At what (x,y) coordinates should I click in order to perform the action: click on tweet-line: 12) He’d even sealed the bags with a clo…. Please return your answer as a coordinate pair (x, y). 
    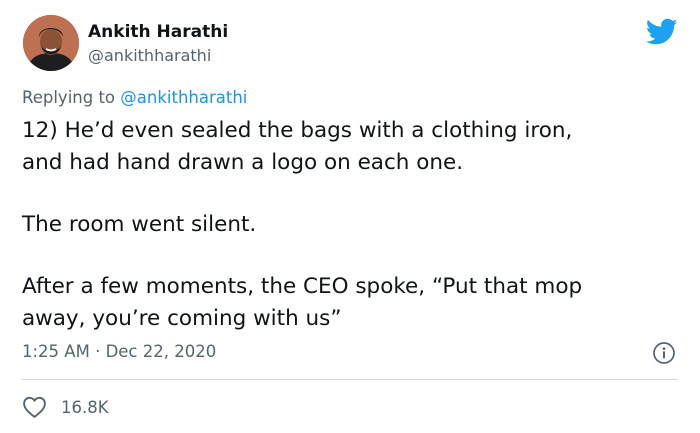
    Looking at the image, I should click on (297, 130).